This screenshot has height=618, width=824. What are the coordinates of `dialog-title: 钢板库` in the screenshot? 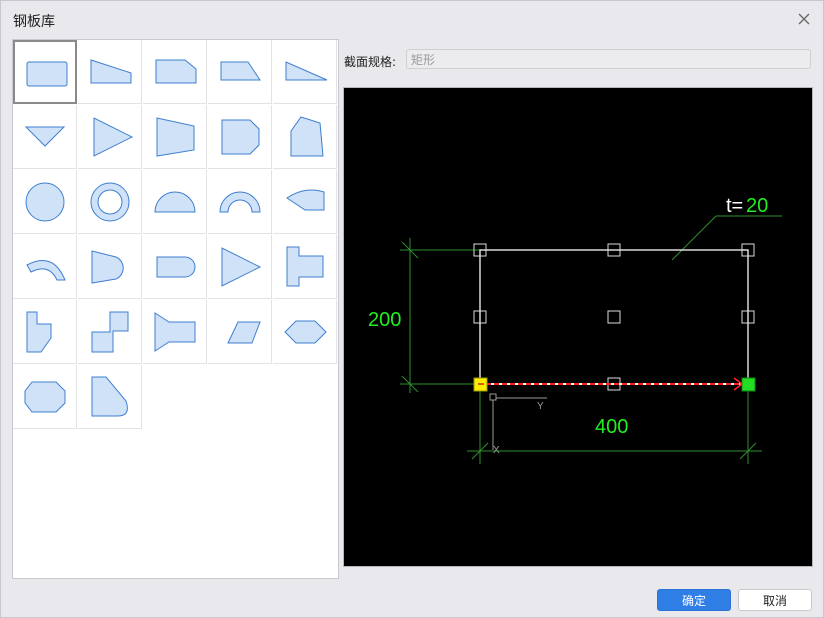 It's located at (34, 22).